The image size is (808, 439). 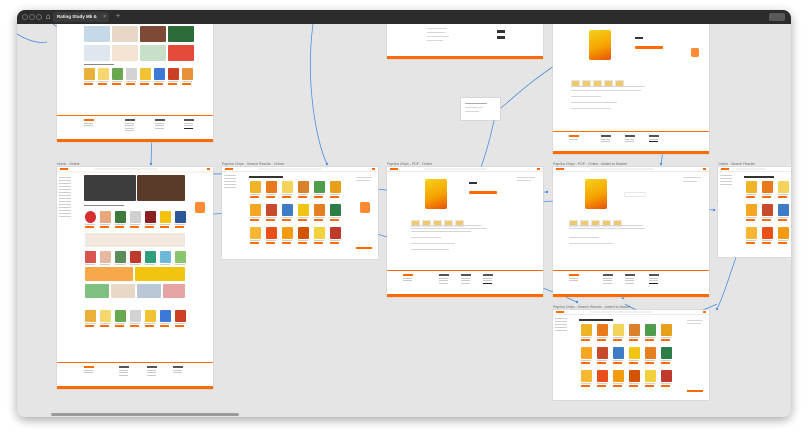 I want to click on scrollbar-thumb, so click(x=145, y=414).